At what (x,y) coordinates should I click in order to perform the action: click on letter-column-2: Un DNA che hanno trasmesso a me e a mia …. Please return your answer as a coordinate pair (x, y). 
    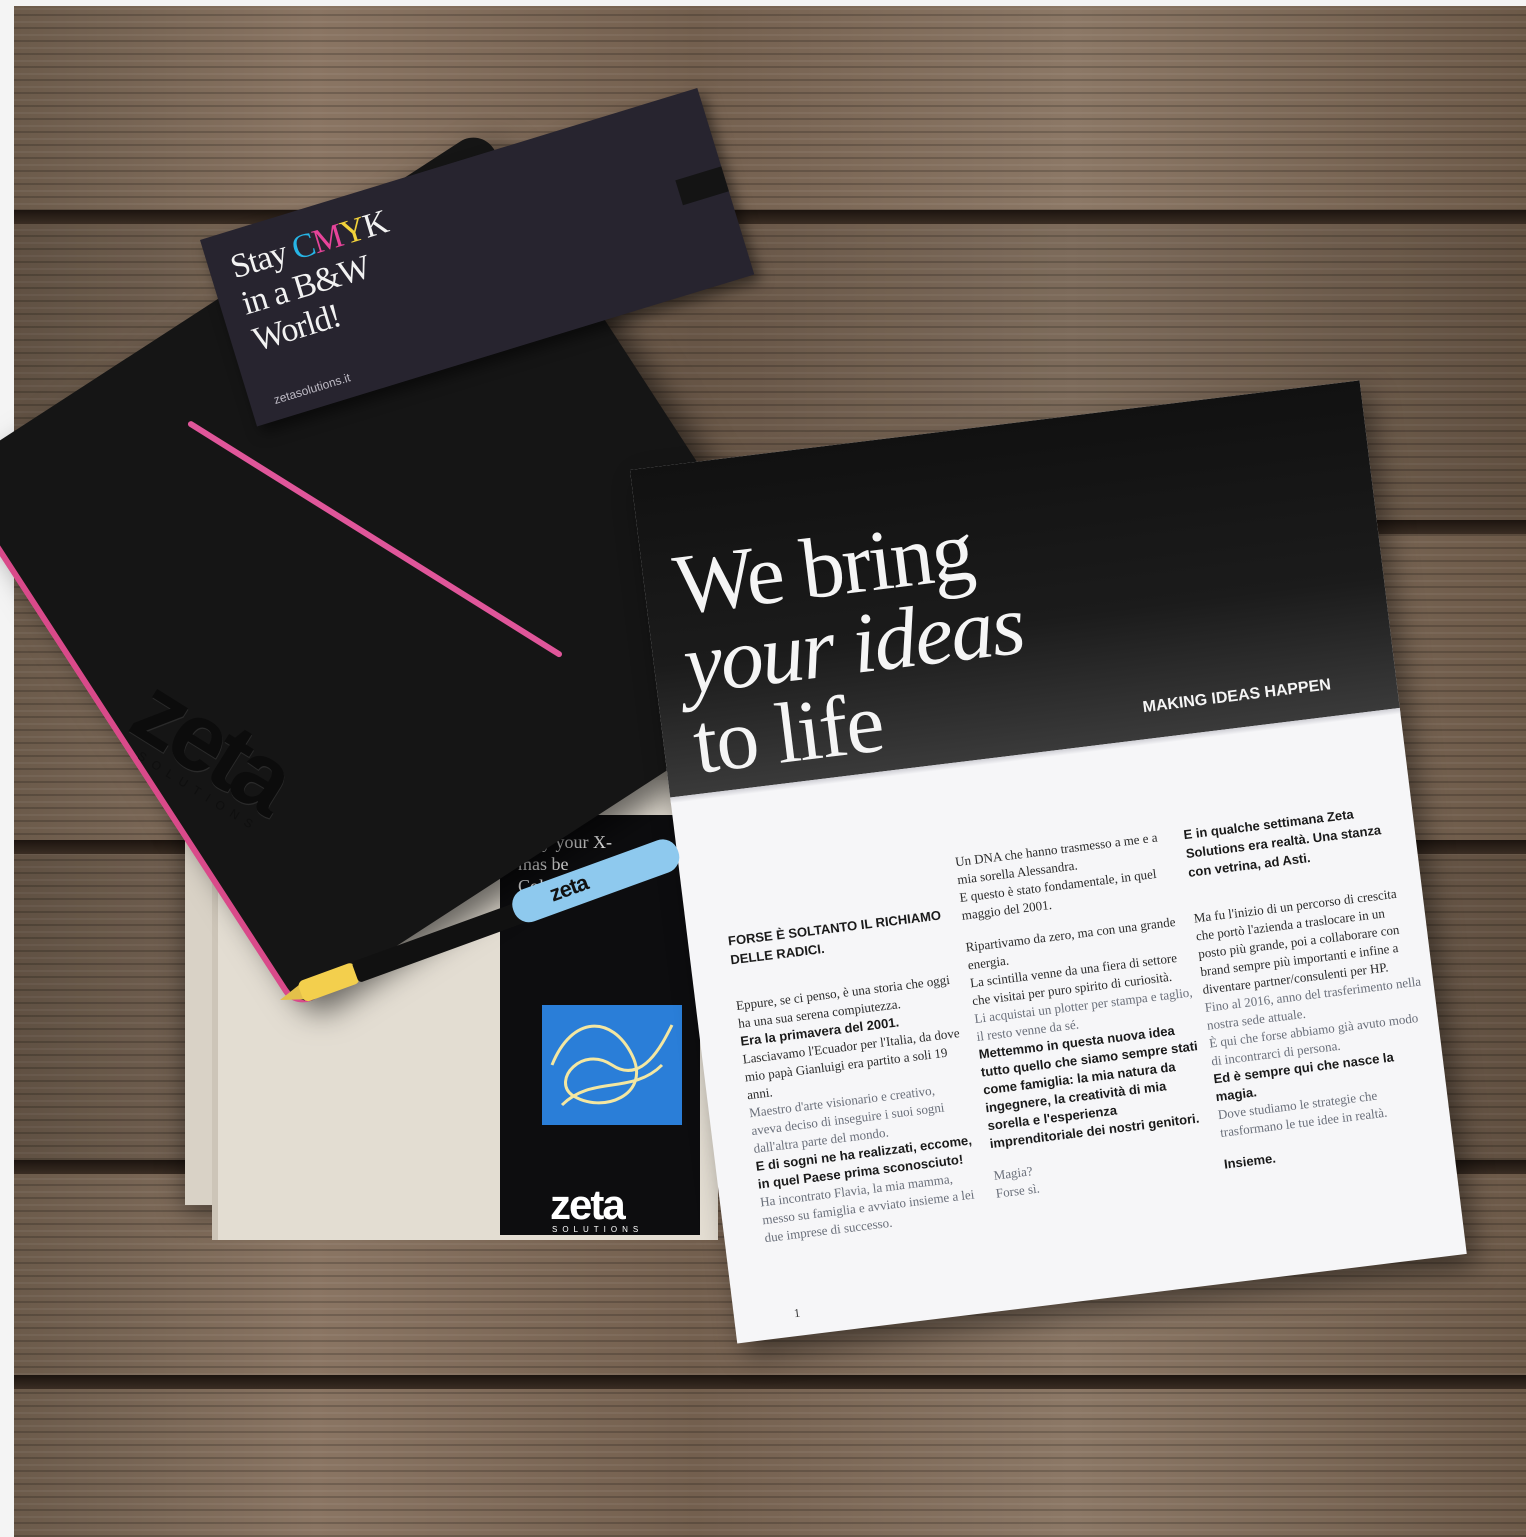
    Looking at the image, I should click on (1084, 1015).